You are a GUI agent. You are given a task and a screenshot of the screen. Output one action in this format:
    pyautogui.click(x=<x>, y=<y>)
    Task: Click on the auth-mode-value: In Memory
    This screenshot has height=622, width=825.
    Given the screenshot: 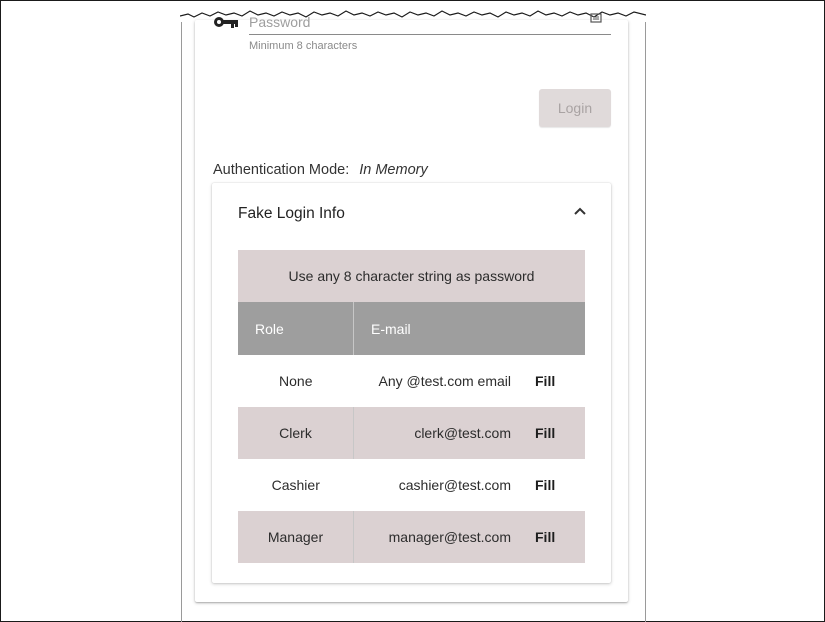 What is the action you would take?
    pyautogui.click(x=393, y=170)
    